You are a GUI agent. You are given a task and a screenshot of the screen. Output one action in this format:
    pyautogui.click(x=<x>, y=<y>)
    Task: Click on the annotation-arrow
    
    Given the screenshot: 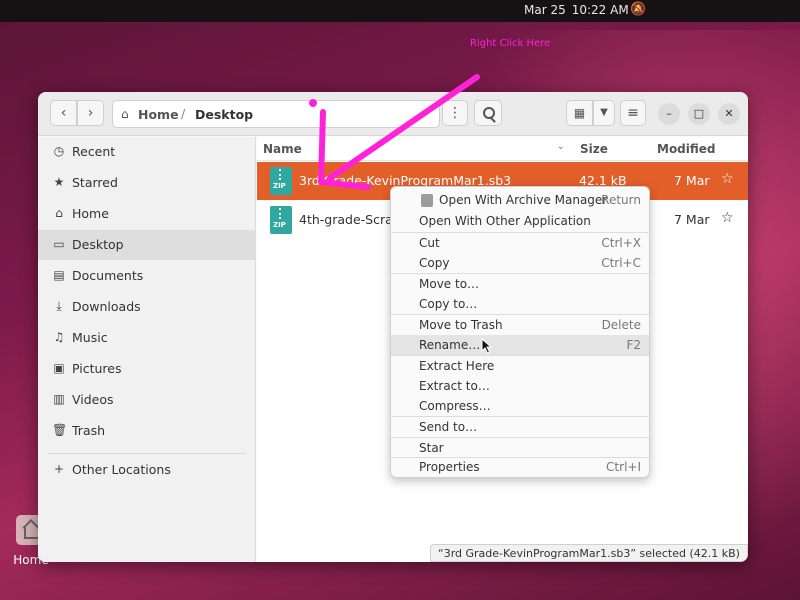 What is the action you would take?
    pyautogui.click(x=394, y=132)
    